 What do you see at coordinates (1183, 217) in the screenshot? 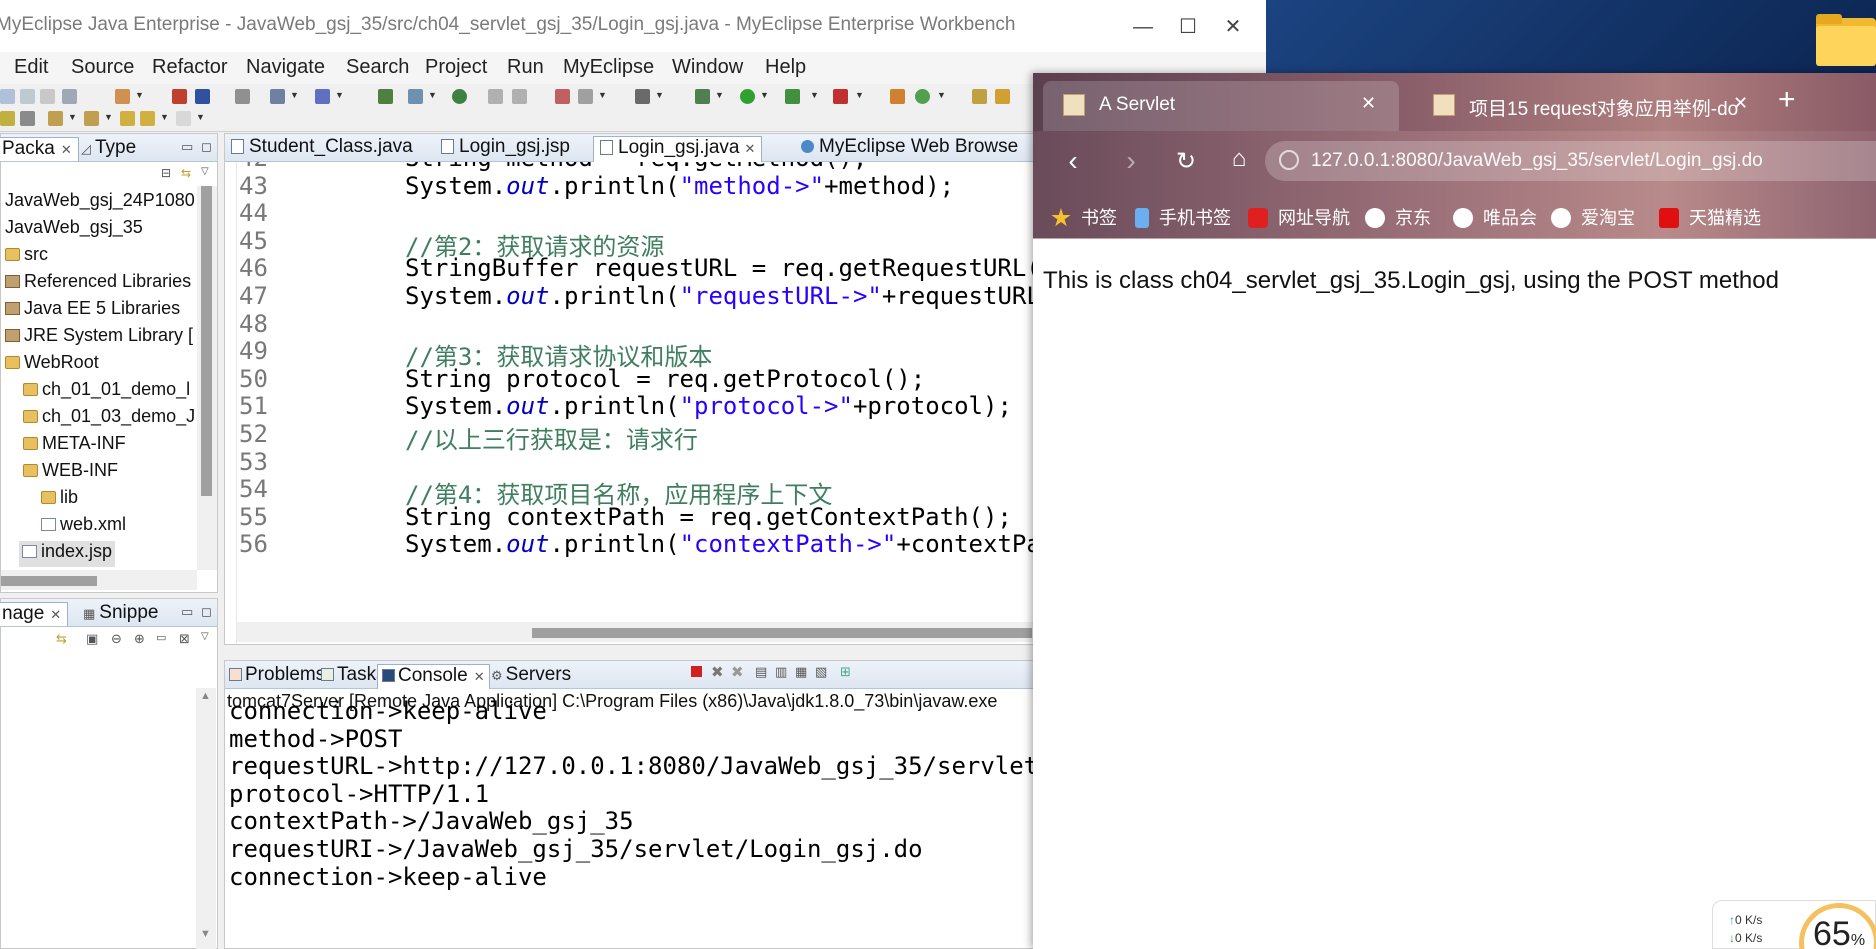
I see `bookmark-item: 手机书签` at bounding box center [1183, 217].